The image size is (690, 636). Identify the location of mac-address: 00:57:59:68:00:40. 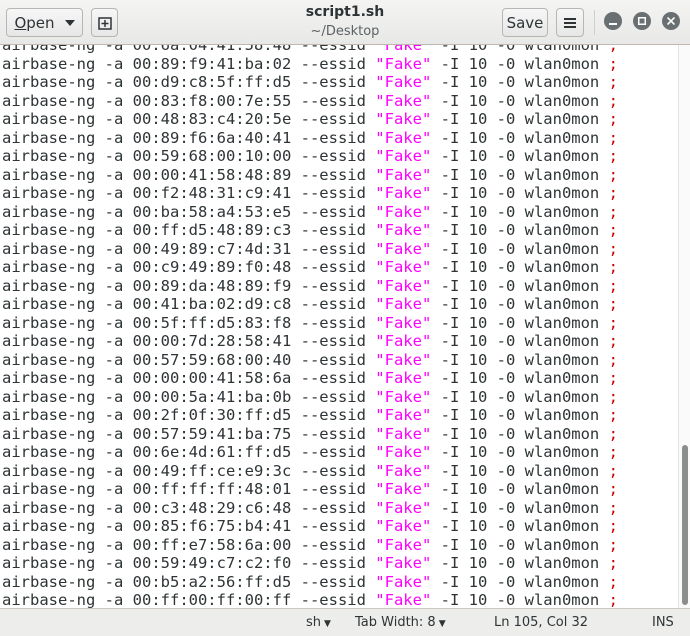
(212, 359).